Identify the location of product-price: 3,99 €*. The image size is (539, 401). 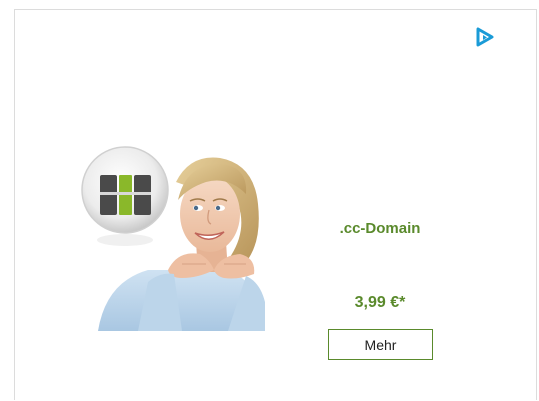
(380, 302).